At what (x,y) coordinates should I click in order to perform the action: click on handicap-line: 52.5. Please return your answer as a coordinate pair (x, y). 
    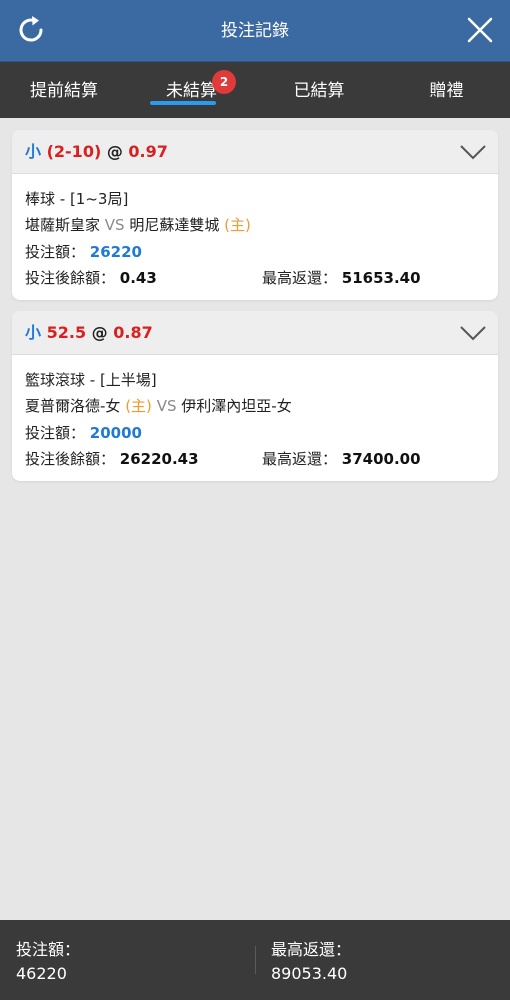
    Looking at the image, I should click on (66, 332).